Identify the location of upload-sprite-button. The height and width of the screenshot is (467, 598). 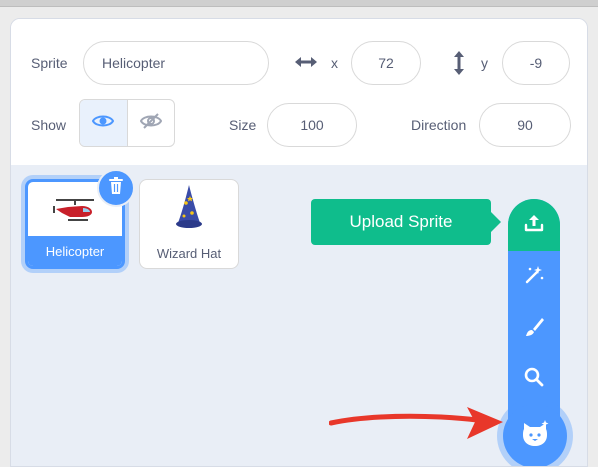
(534, 225).